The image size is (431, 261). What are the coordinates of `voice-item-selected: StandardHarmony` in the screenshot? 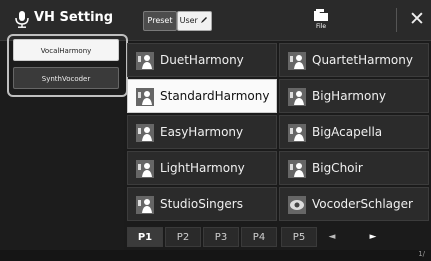 It's located at (202, 96).